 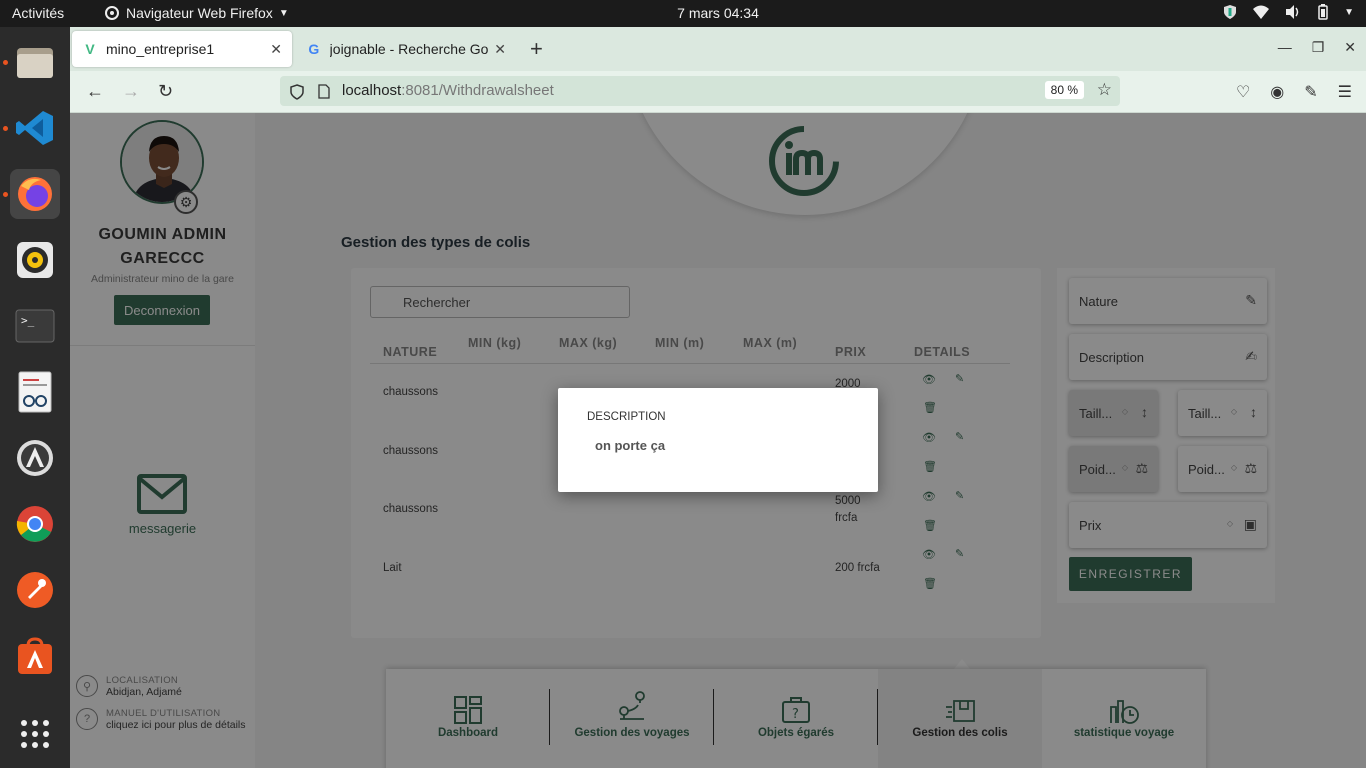 I want to click on chrome-icon, so click(x=35, y=524).